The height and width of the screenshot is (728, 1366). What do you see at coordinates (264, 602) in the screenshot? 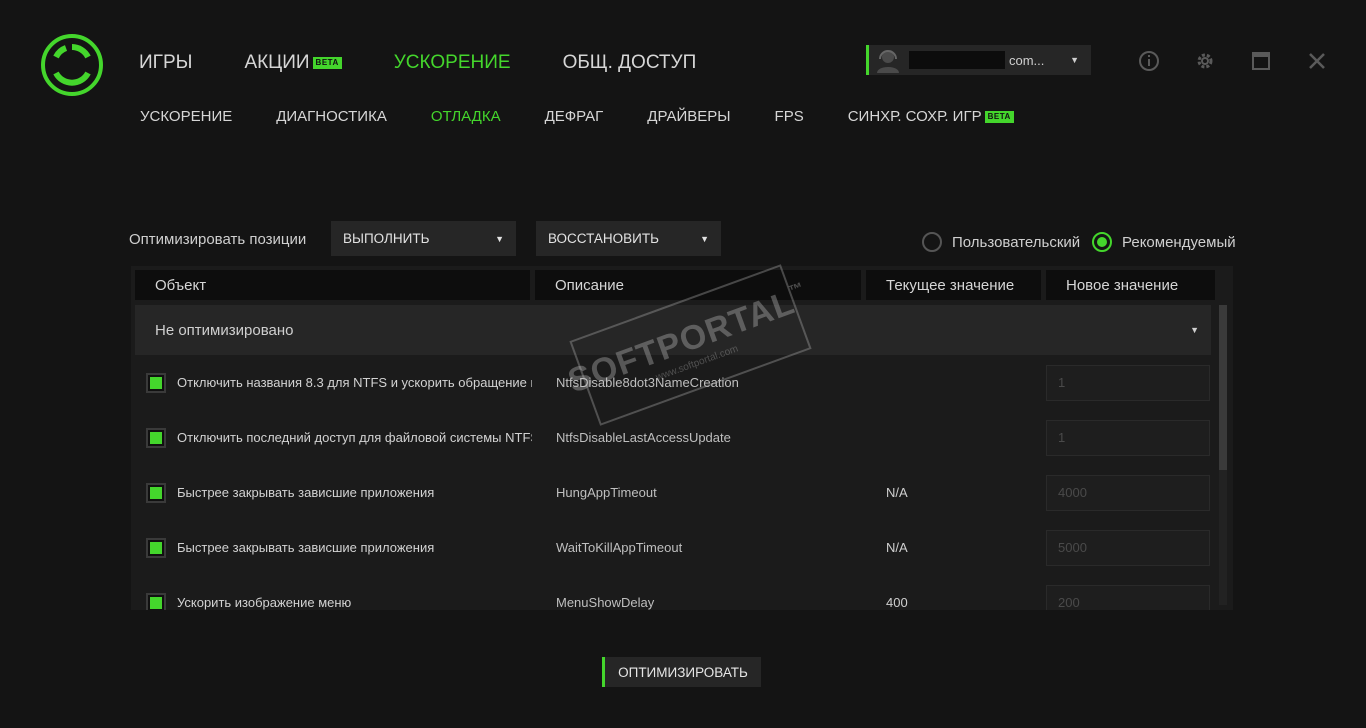
I see `row-name: Ускорить изображение меню` at bounding box center [264, 602].